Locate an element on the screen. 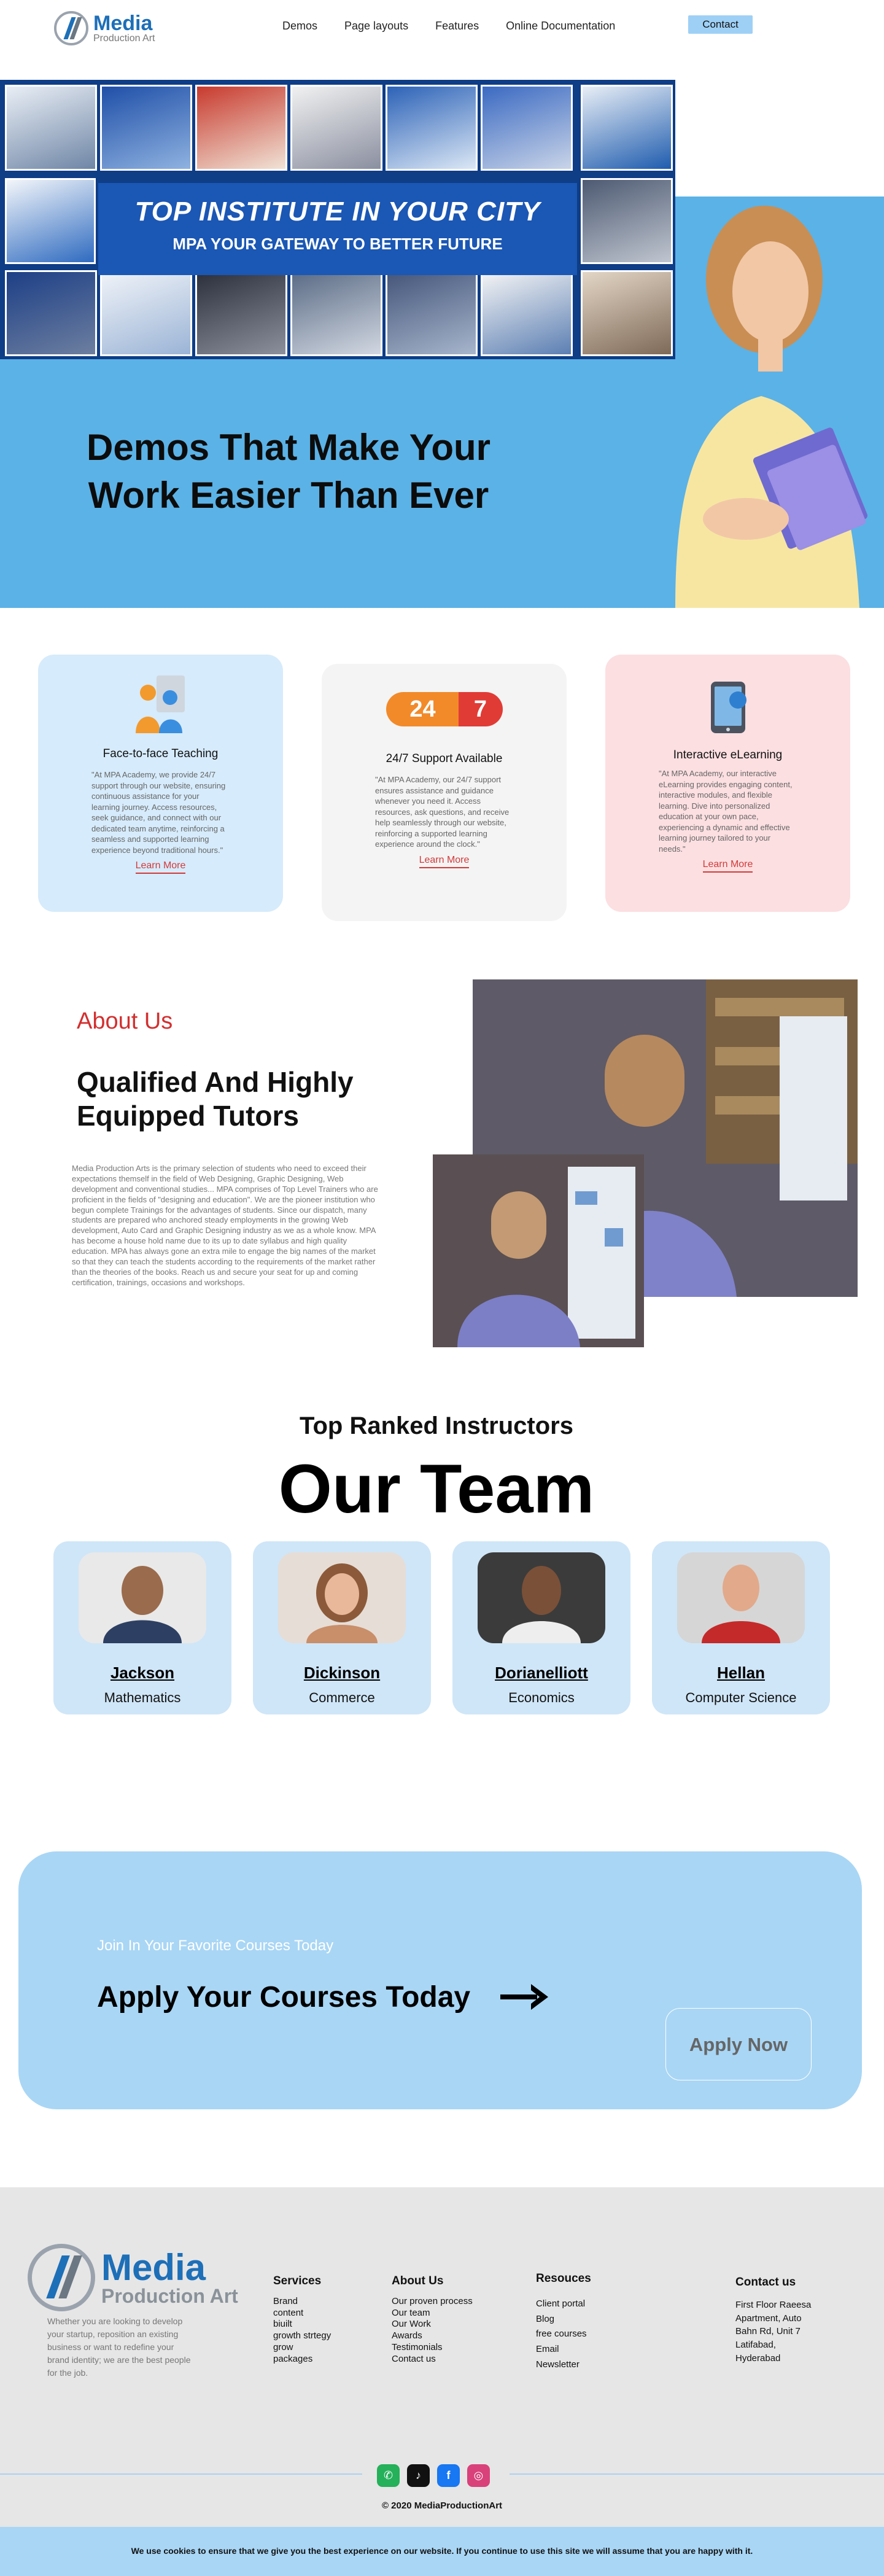  address-line: Latifabad, is located at coordinates (756, 2345).